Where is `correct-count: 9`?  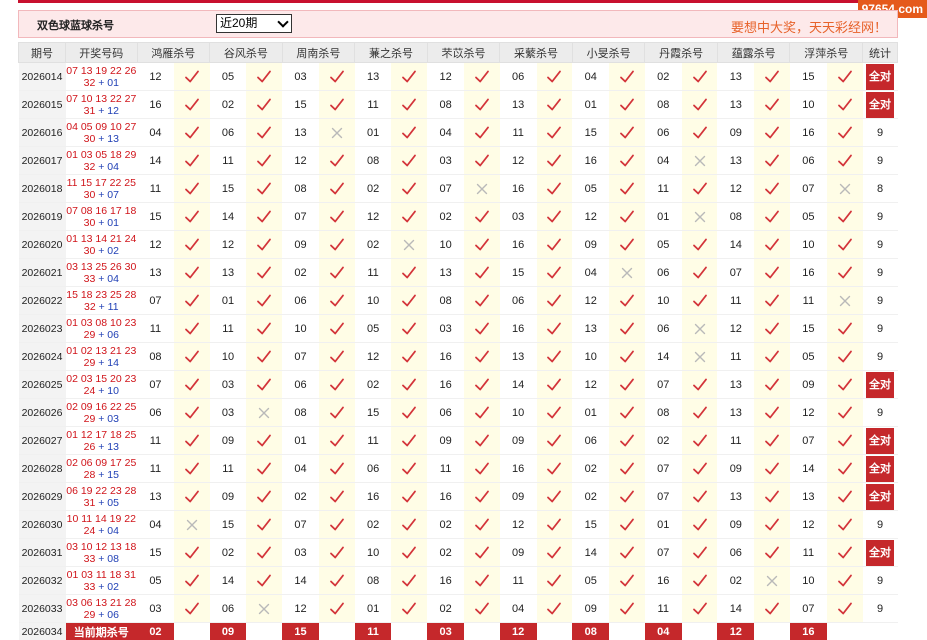
correct-count: 9 is located at coordinates (880, 160).